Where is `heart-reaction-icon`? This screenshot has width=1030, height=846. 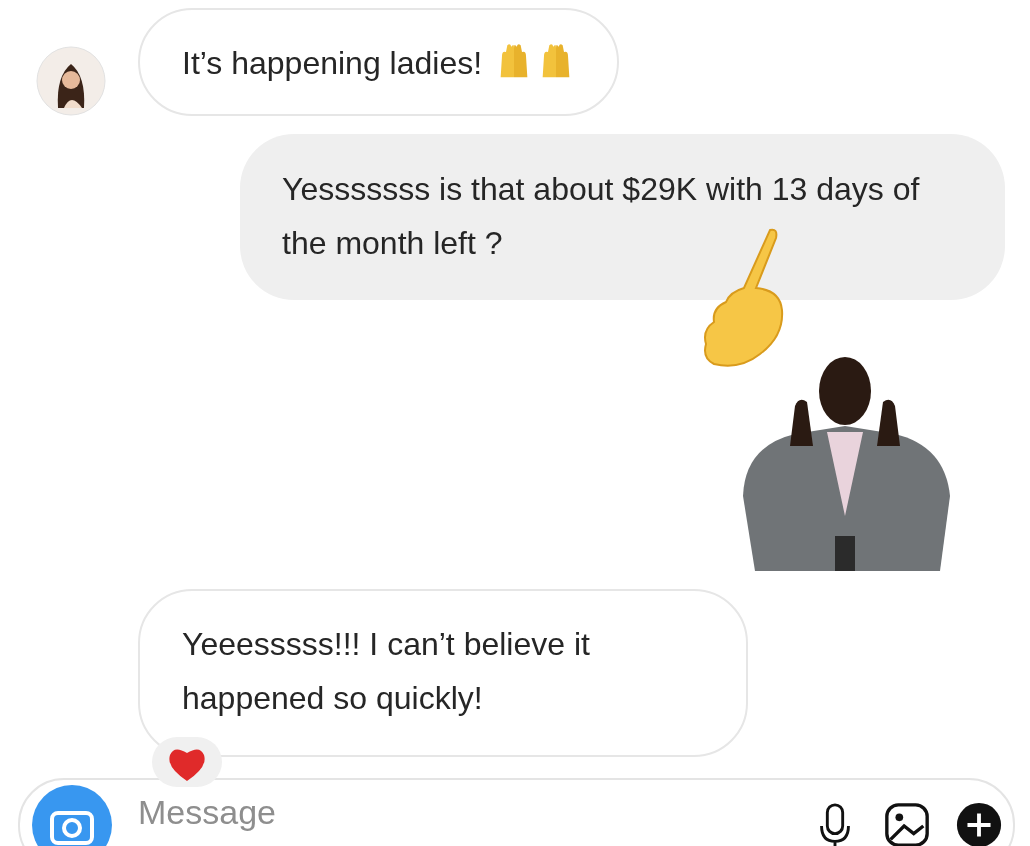
heart-reaction-icon is located at coordinates (187, 762).